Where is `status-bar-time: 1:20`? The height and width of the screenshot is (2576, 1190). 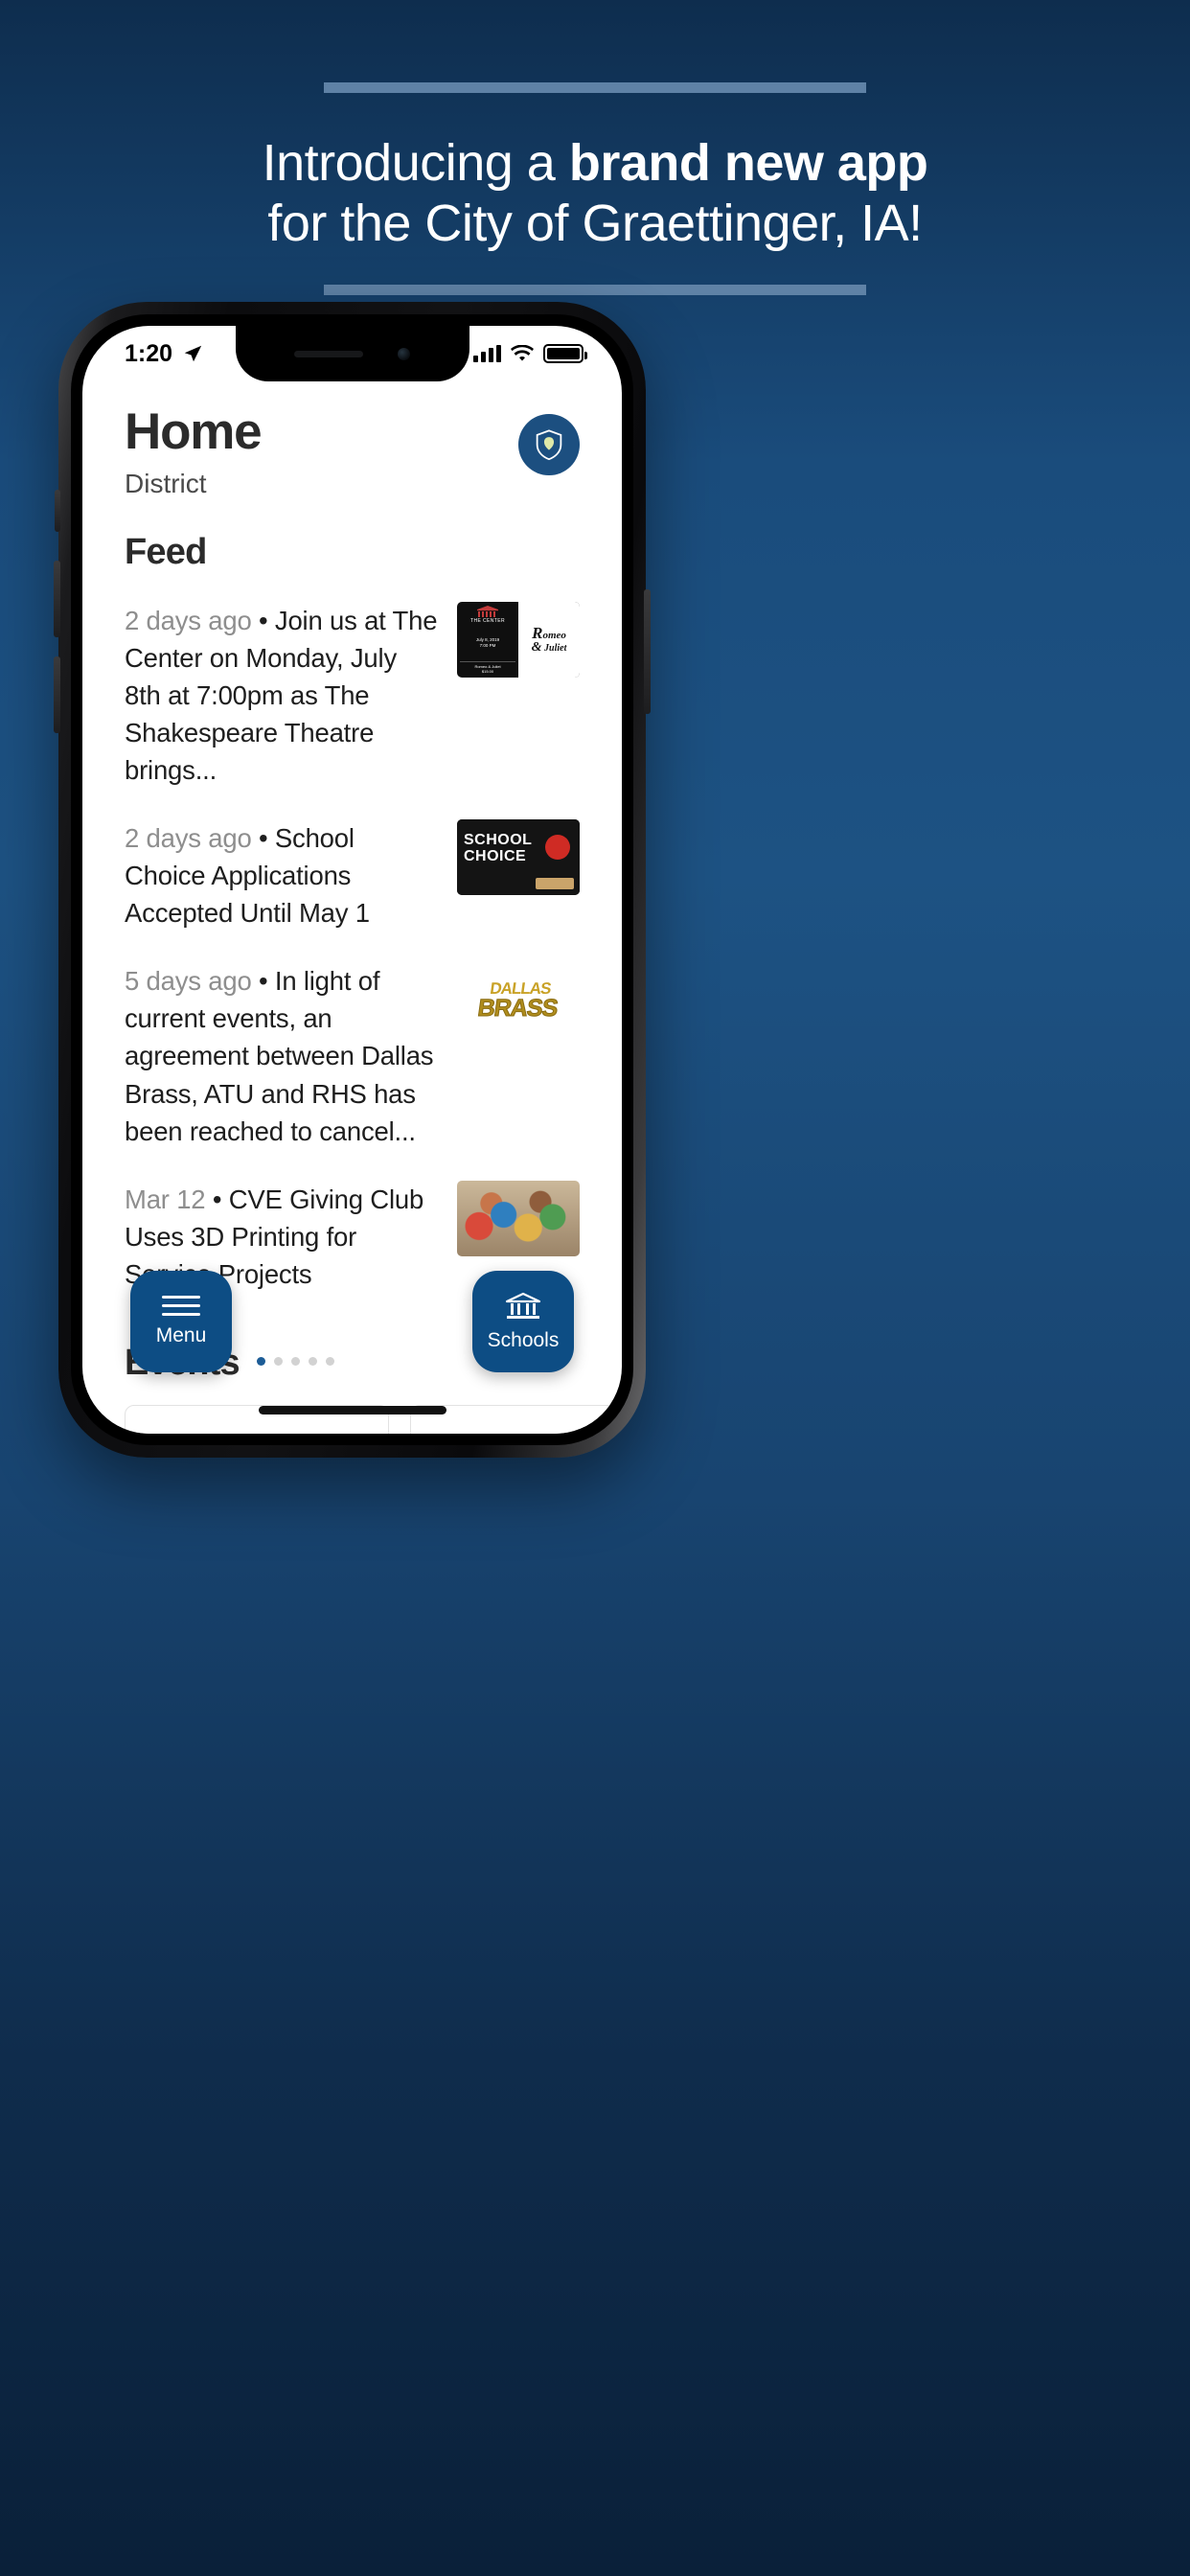
status-bar-time: 1:20 is located at coordinates (149, 353).